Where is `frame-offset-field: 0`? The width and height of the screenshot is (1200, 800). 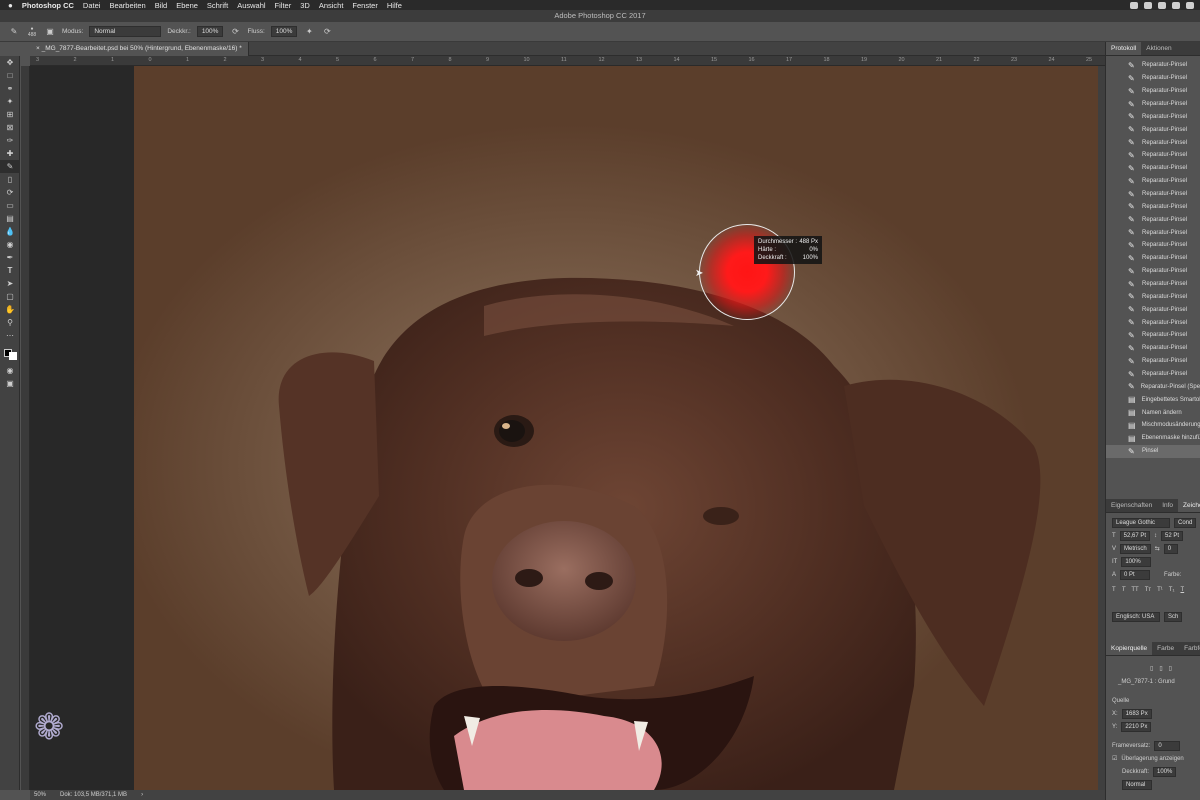
frame-offset-field: 0 is located at coordinates (1167, 745).